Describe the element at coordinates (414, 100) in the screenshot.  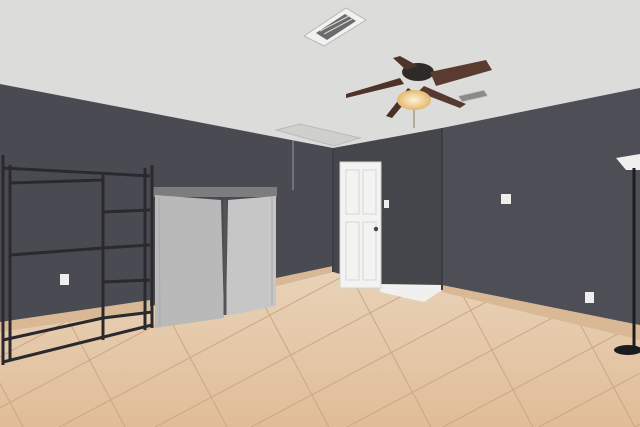
I see `fan-light` at that location.